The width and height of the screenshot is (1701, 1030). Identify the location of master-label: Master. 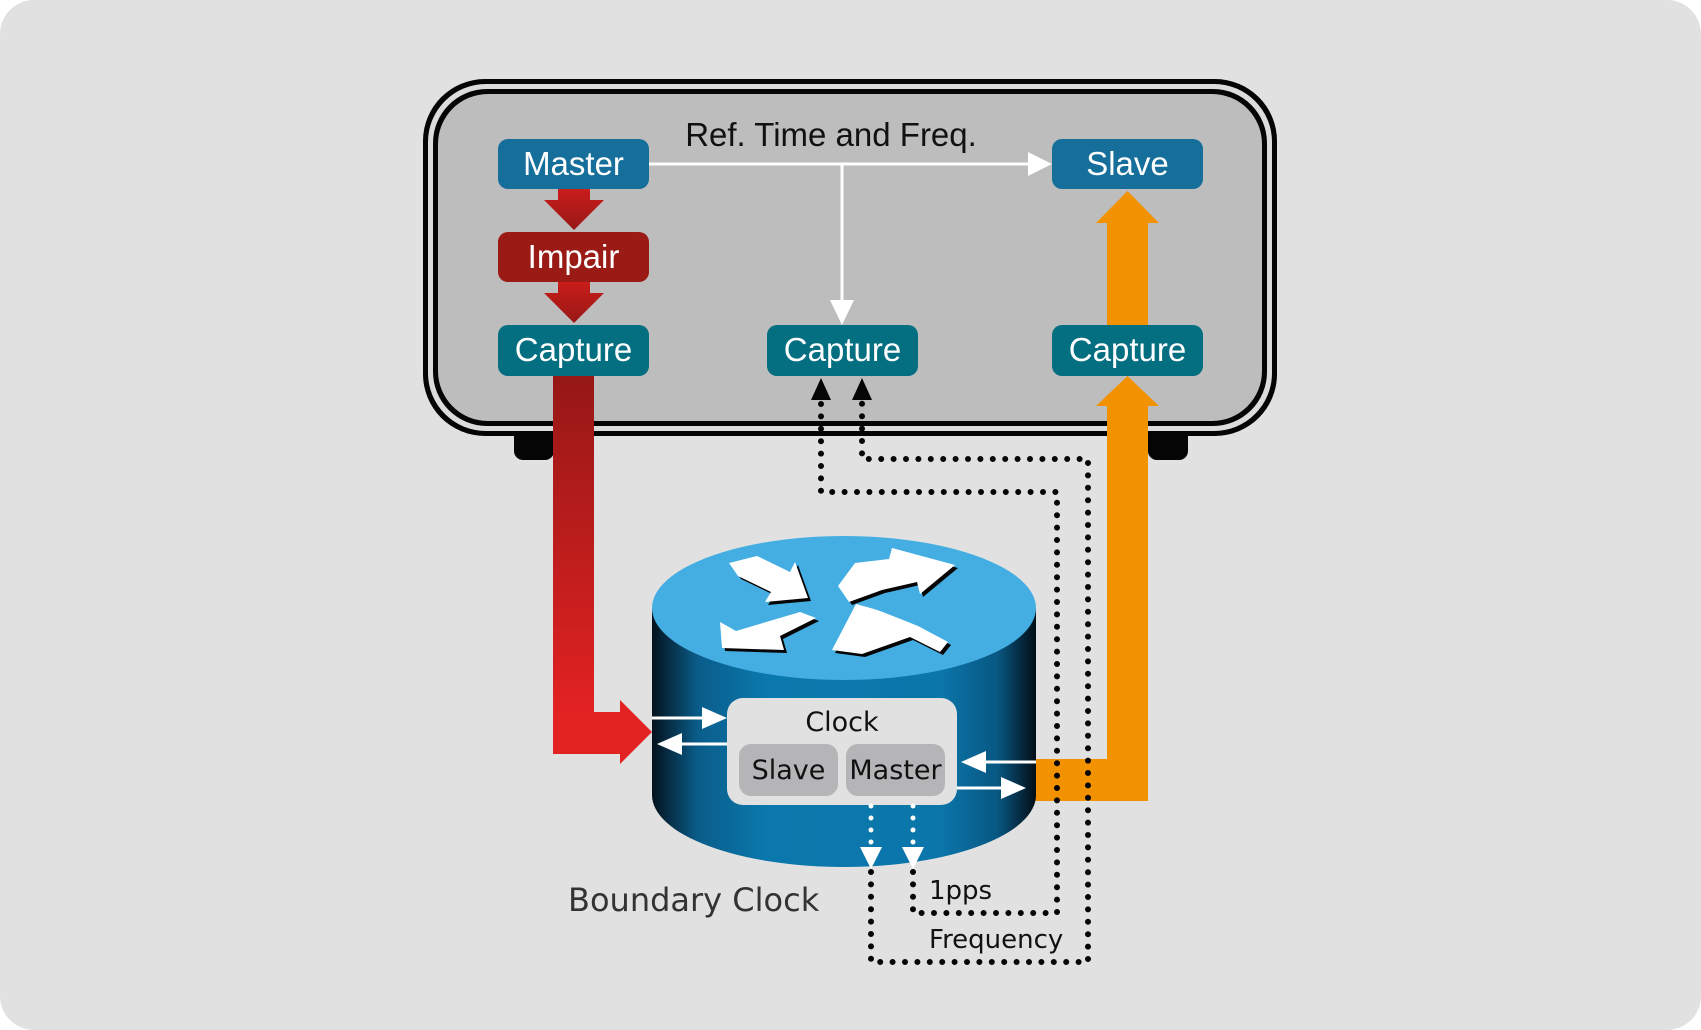
(573, 163).